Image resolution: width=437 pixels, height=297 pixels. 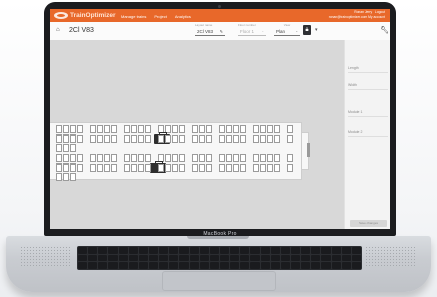 I want to click on view-select: Plan ⌄, so click(x=287, y=32).